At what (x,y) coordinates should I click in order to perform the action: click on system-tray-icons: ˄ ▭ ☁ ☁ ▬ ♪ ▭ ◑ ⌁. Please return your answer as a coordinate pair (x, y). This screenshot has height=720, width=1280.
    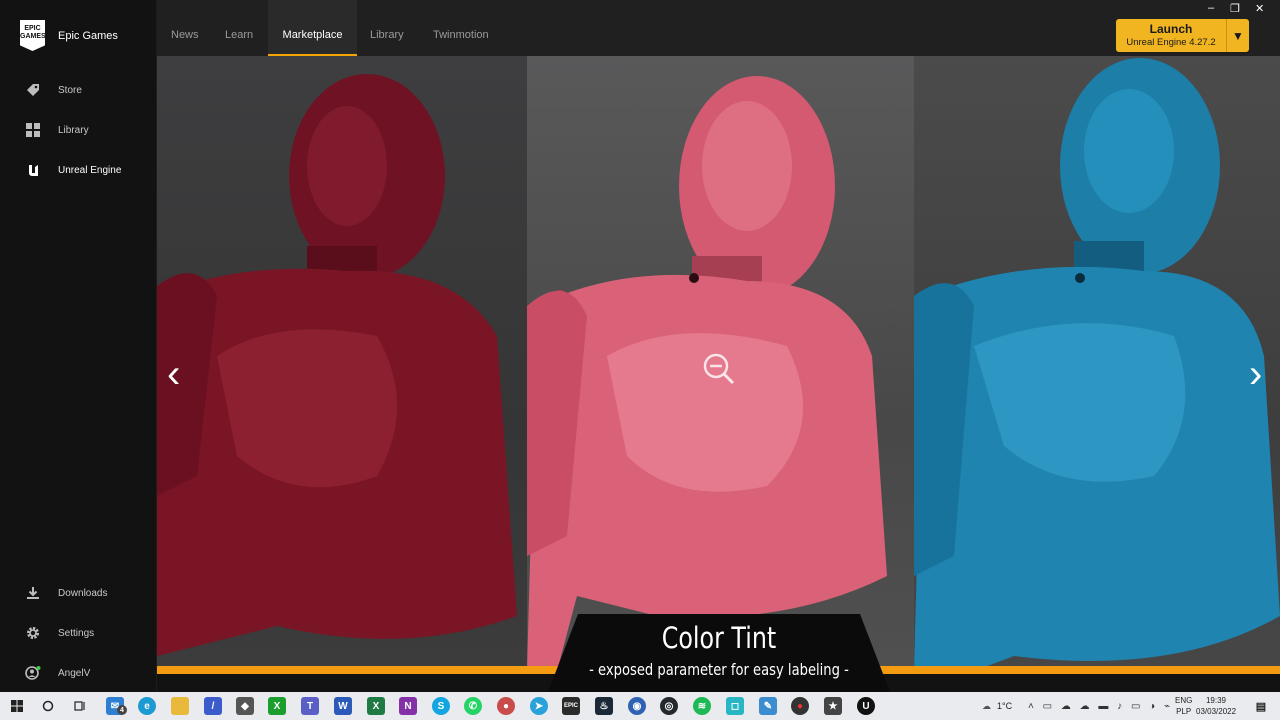
    Looking at the image, I should click on (1100, 706).